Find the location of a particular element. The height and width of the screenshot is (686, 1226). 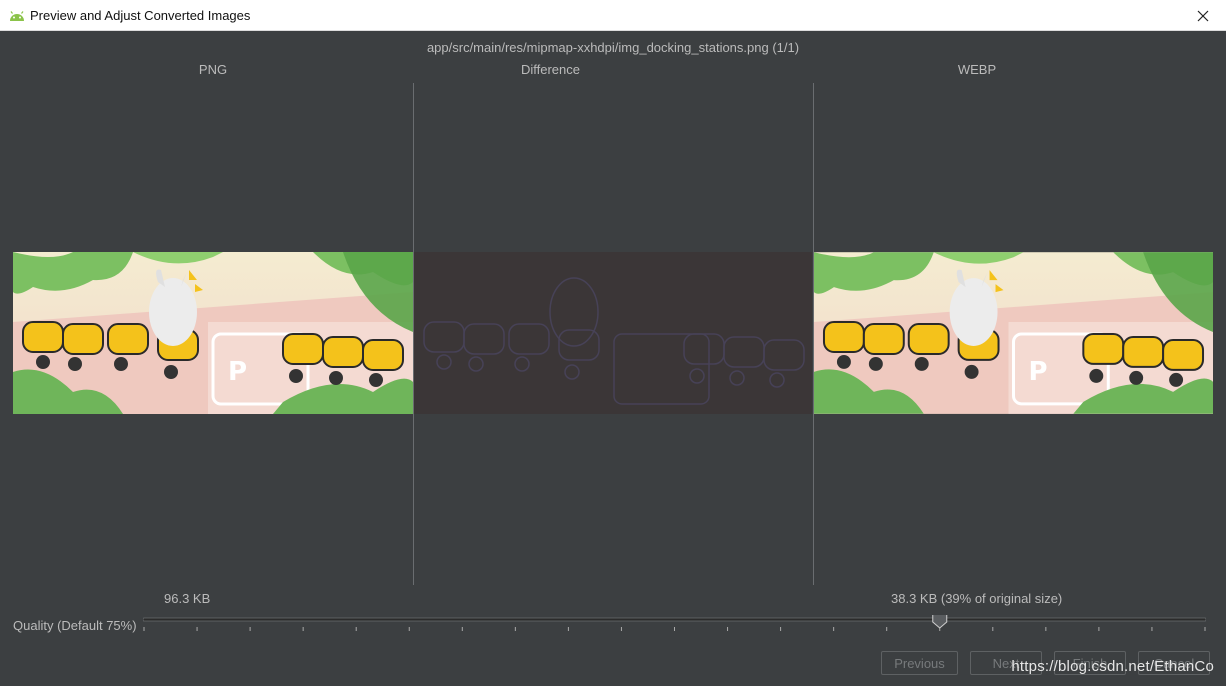

webp-preview-image: P is located at coordinates (1013, 333).